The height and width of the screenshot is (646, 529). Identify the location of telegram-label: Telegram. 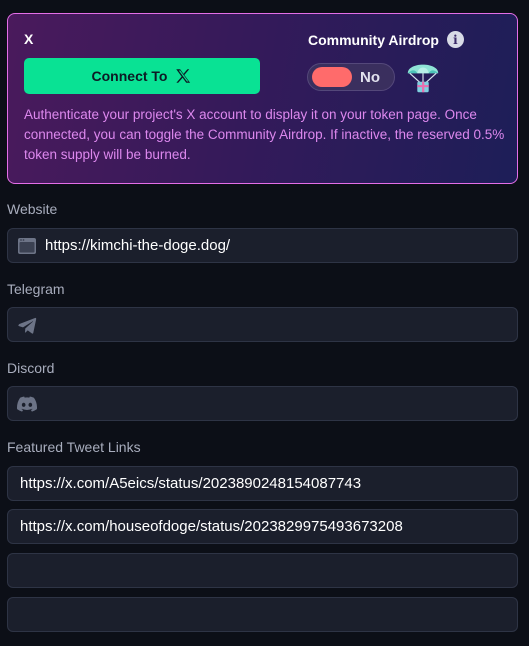
(36, 289).